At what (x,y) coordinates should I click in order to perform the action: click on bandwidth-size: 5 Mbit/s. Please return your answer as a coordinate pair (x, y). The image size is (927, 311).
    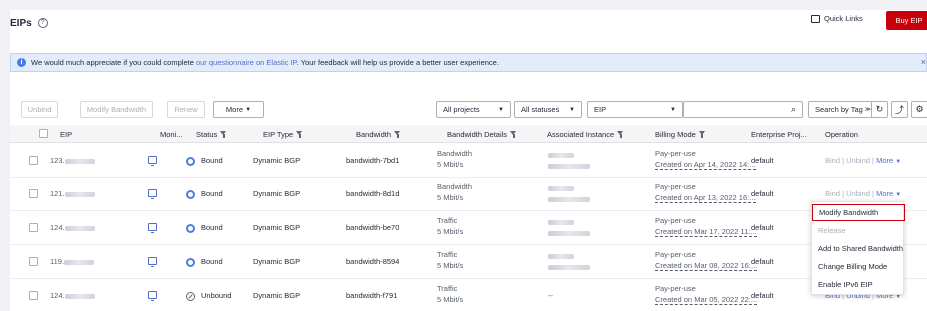
    Looking at the image, I should click on (450, 197).